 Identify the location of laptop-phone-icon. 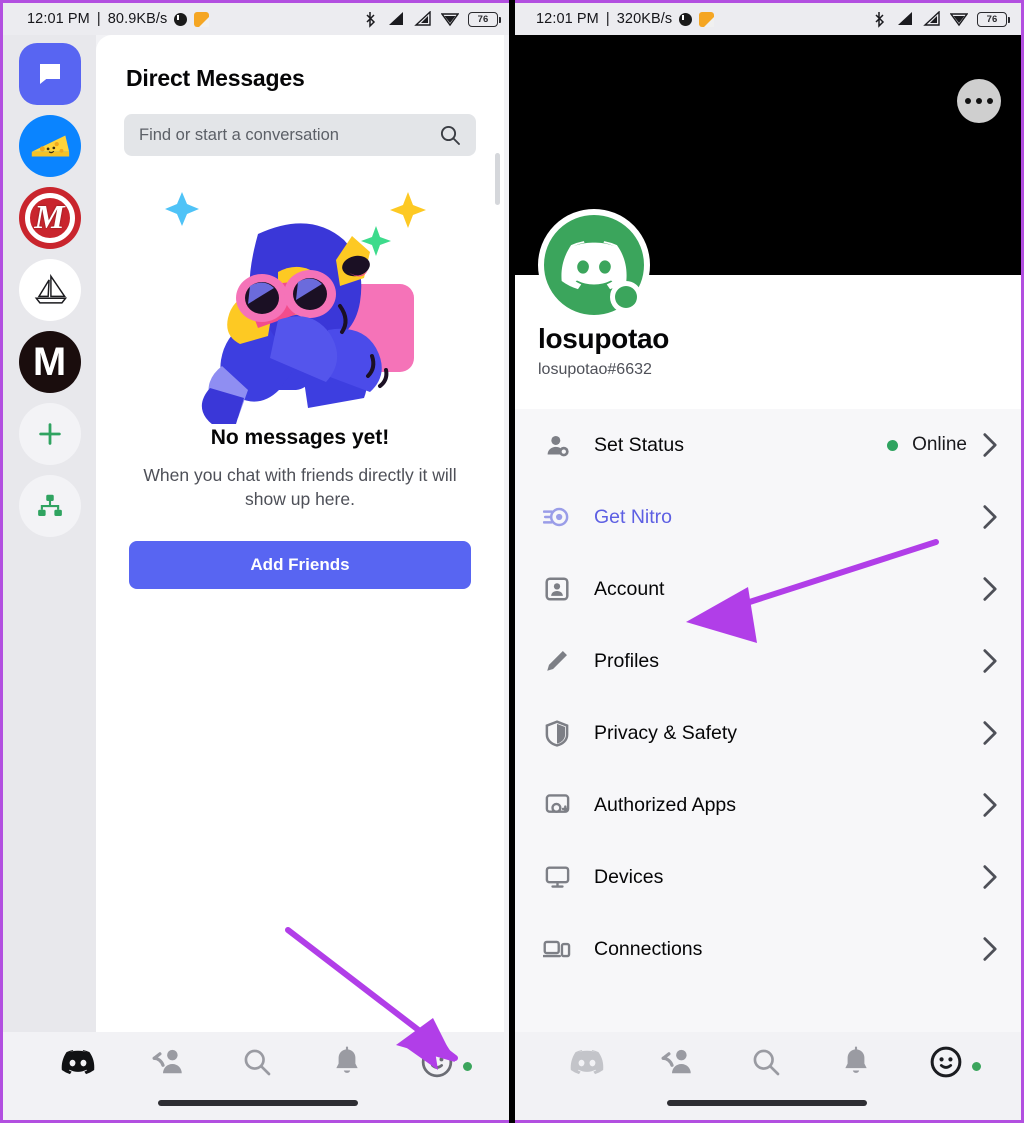
(557, 949).